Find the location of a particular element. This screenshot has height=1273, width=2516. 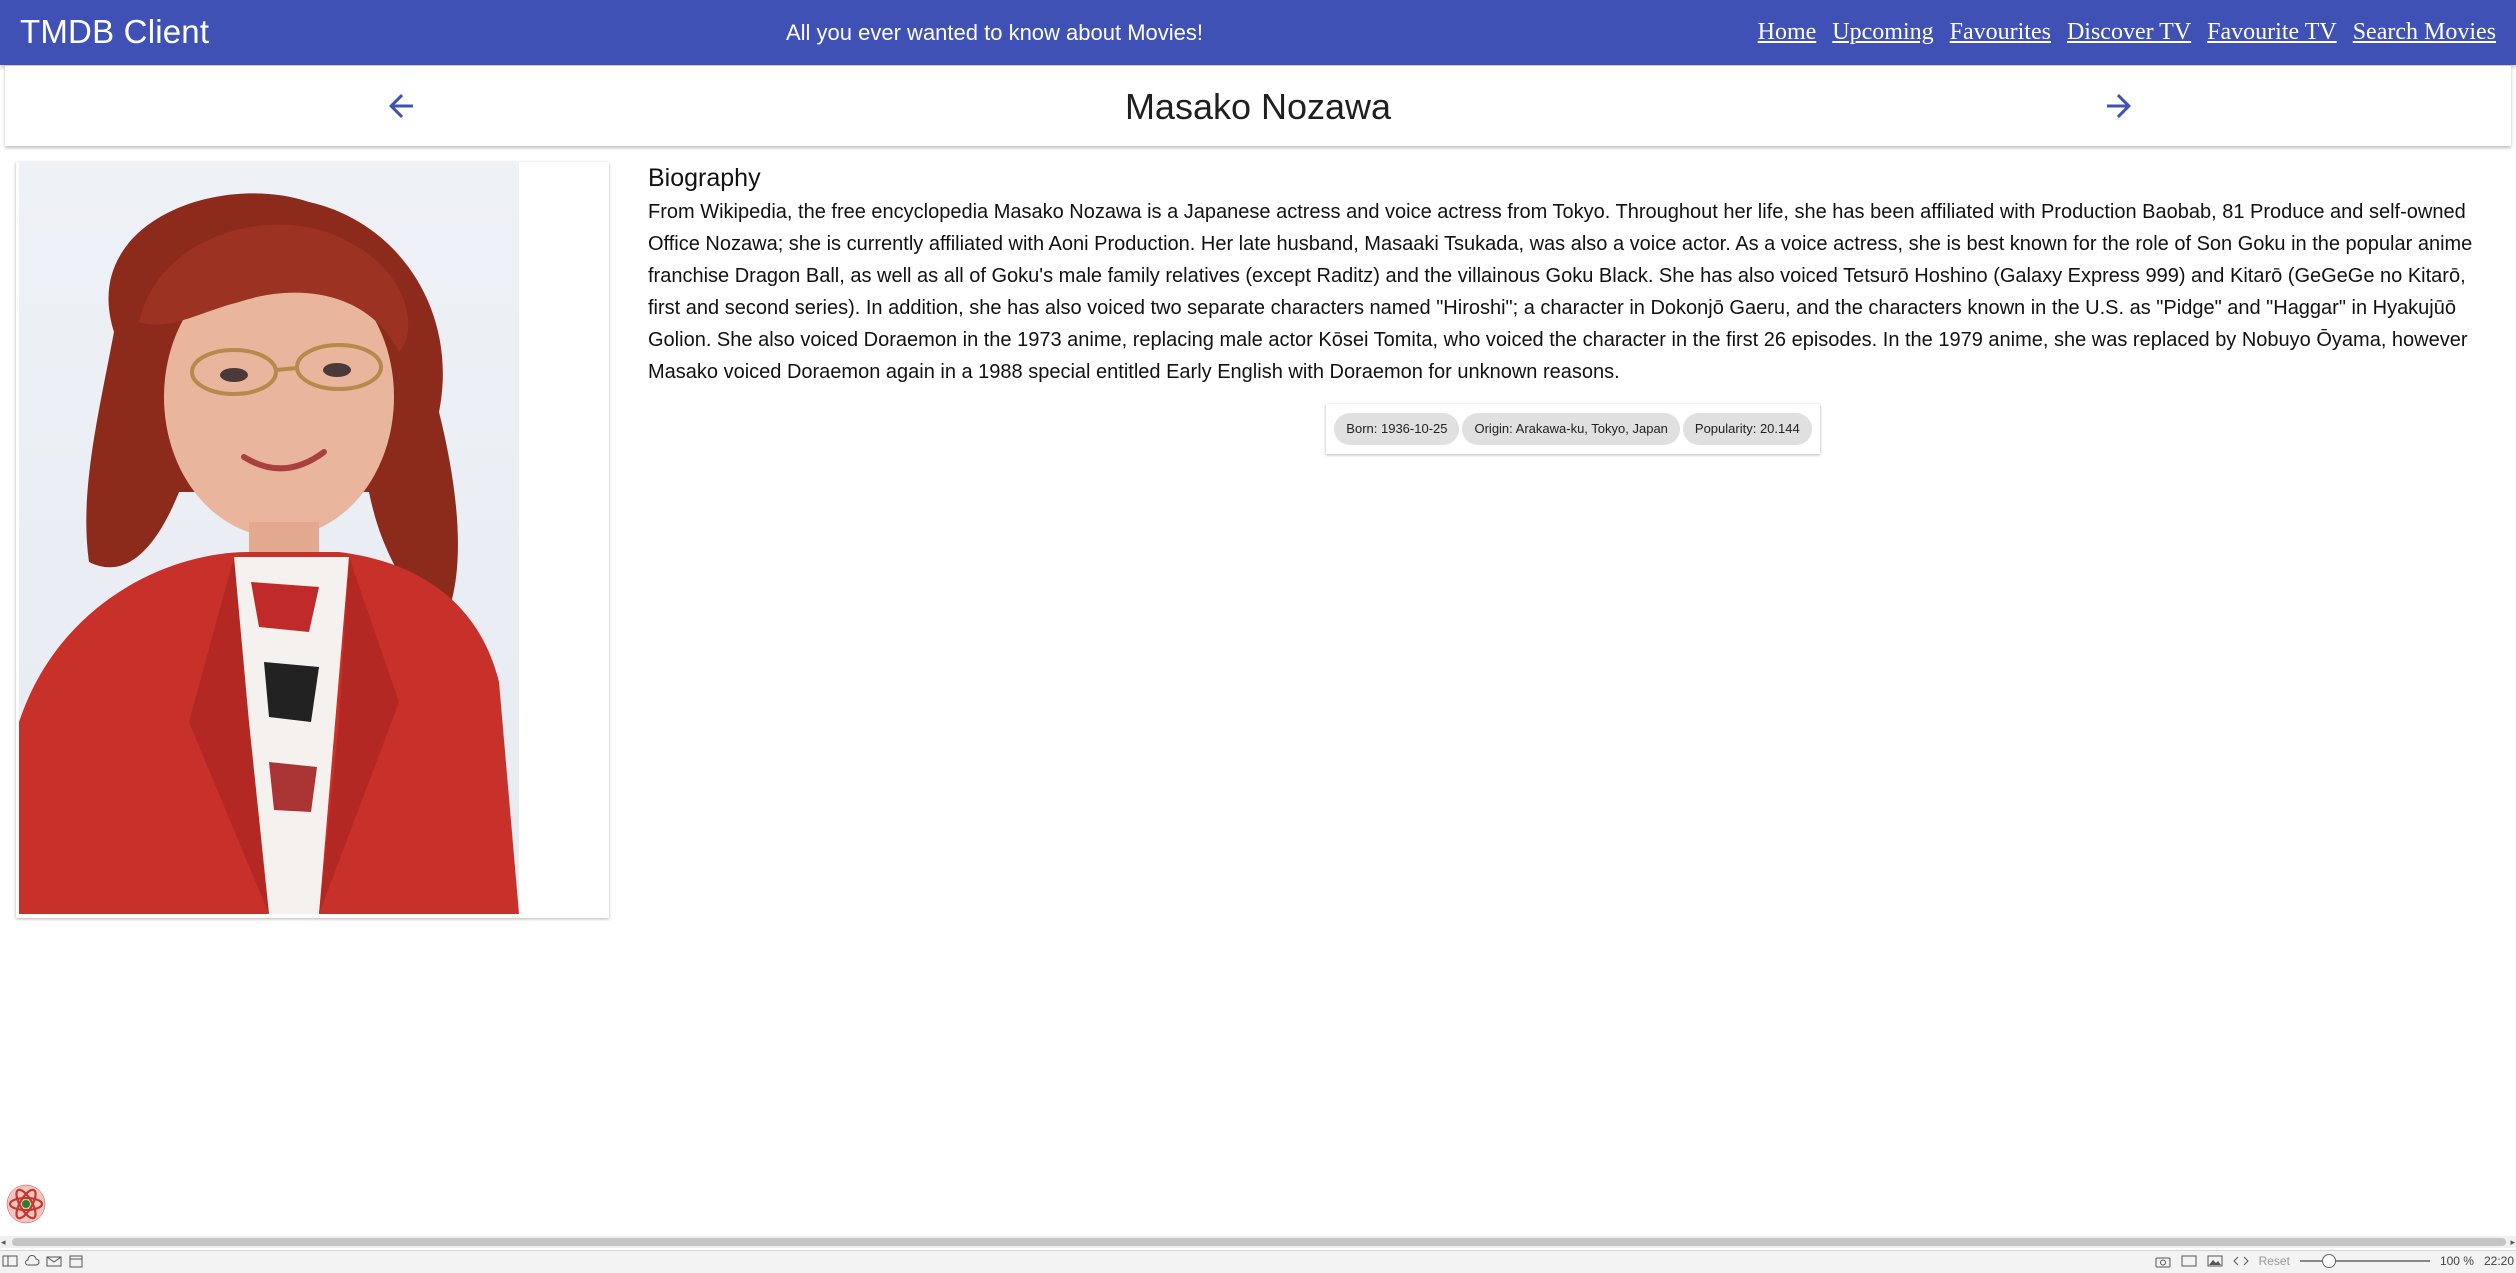

mail-icon is located at coordinates (54, 1261).